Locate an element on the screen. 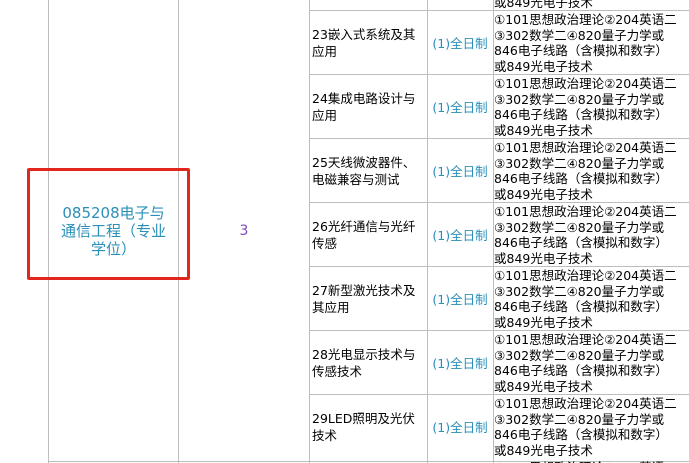 Image resolution: width=689 pixels, height=463 pixels. enrollment-count: 3 is located at coordinates (244, 230).